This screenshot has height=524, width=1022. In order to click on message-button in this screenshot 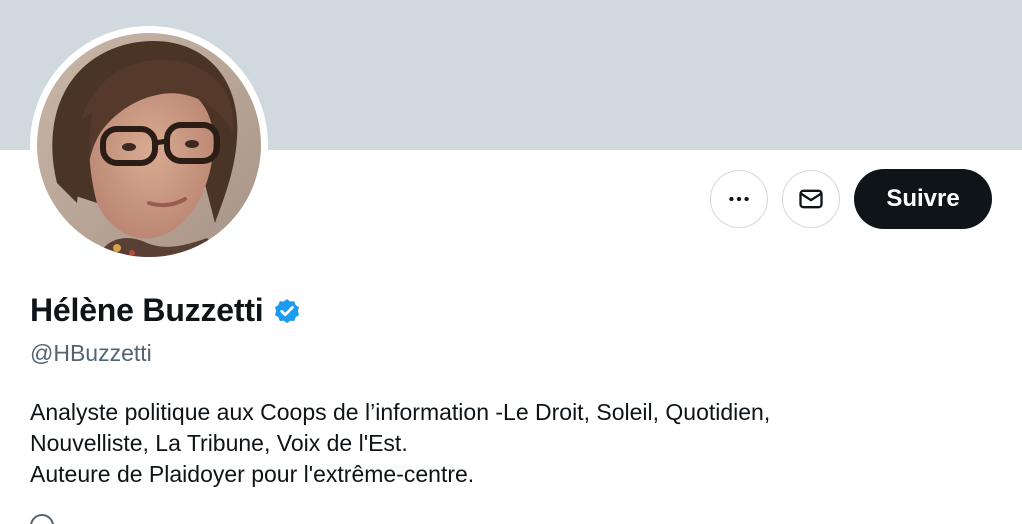, I will do `click(811, 199)`.